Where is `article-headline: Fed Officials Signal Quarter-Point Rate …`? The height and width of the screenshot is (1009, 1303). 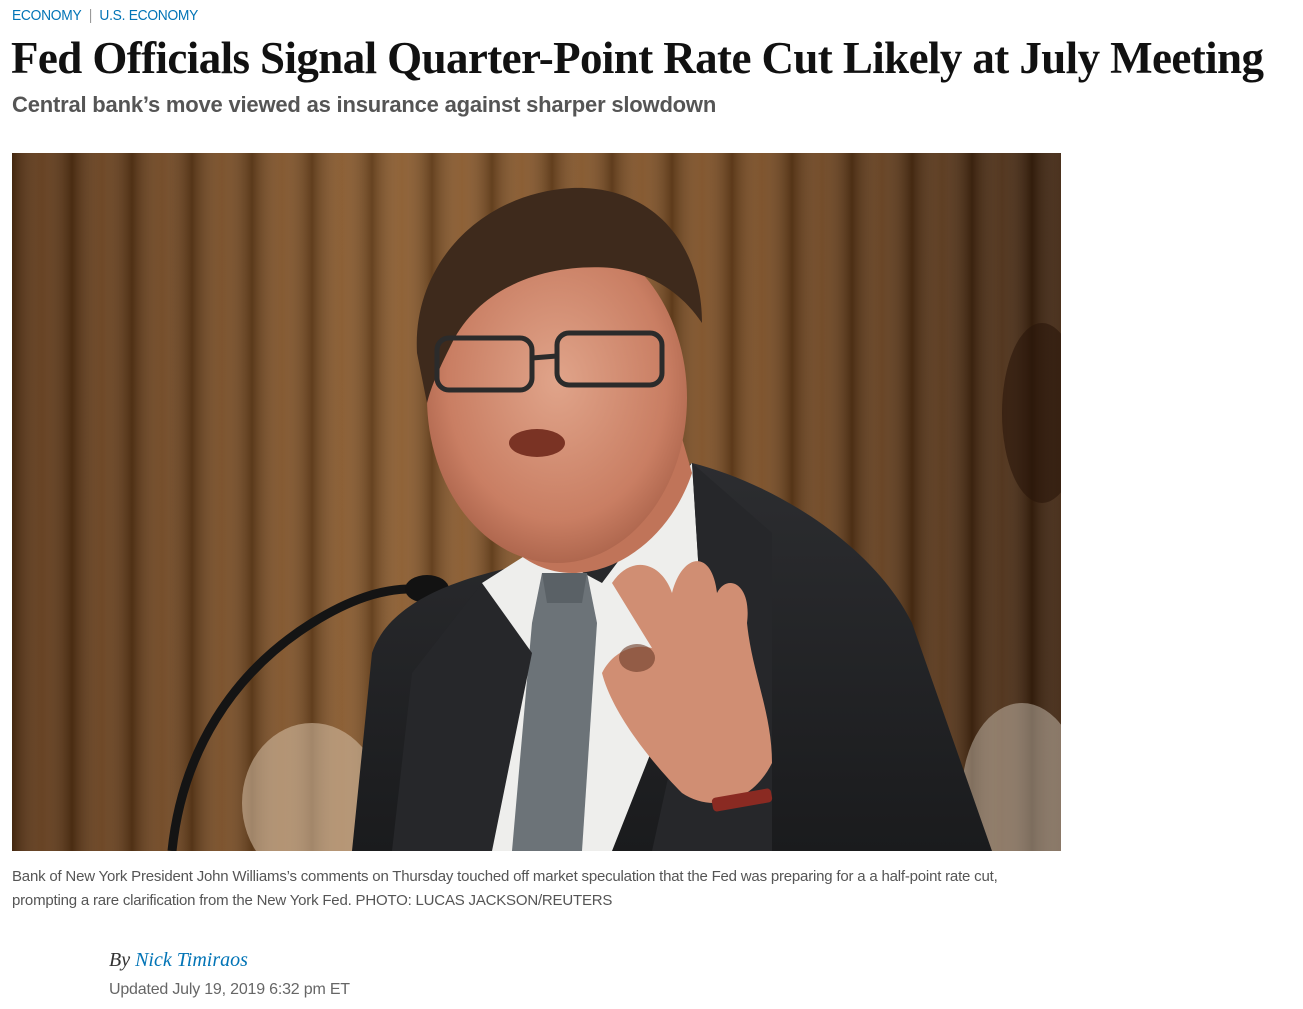 article-headline: Fed Officials Signal Quarter-Point Rate … is located at coordinates (637, 58).